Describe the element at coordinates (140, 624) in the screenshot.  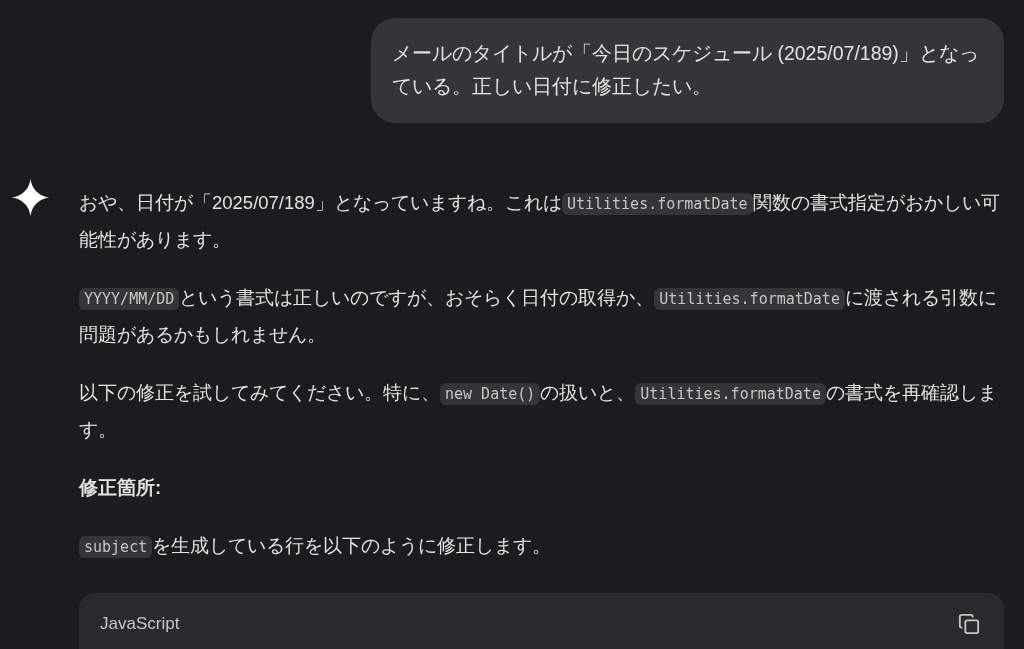
I see `code-language: JavaScript` at that location.